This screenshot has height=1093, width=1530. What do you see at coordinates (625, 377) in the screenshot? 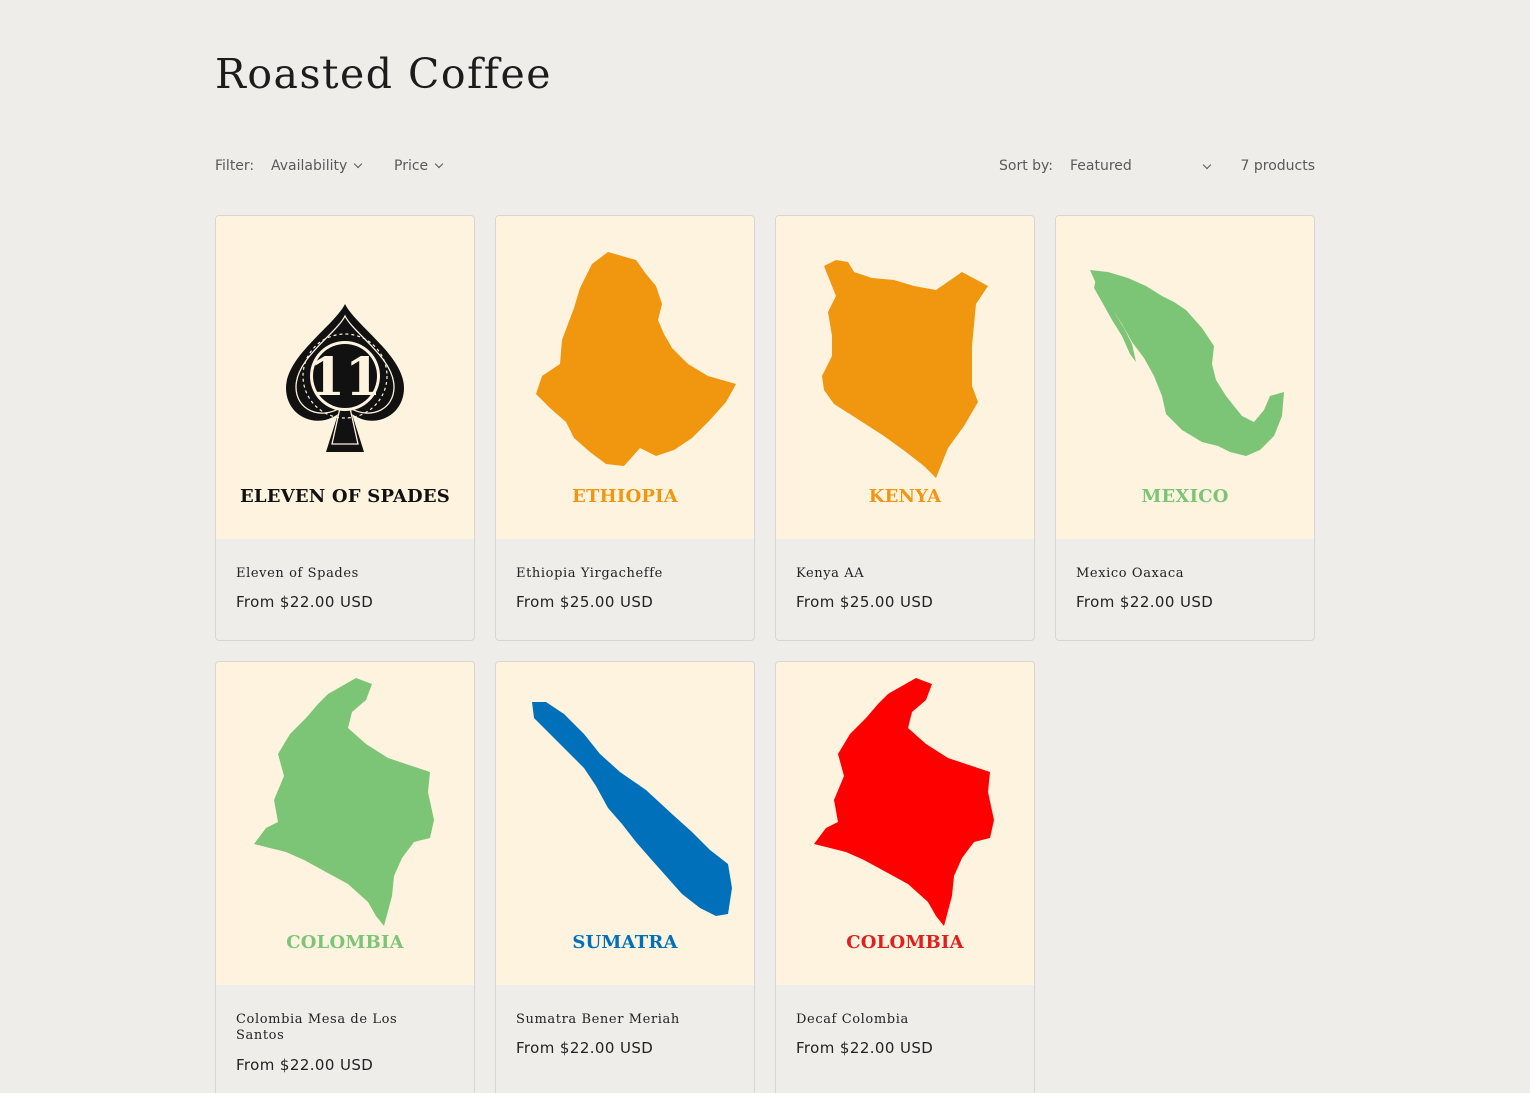
I see `product-image: ETHIOPIA` at bounding box center [625, 377].